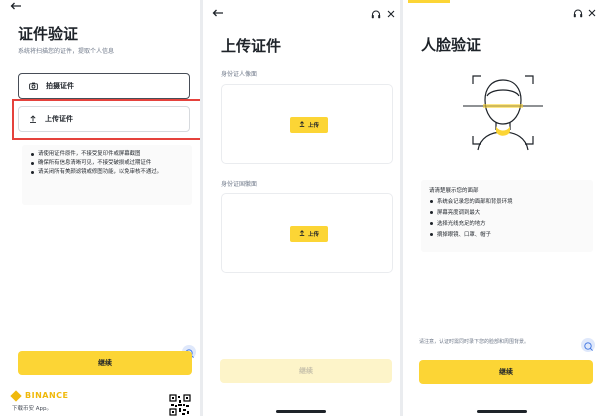  I want to click on requirements-heading: 请清楚展示您的面部, so click(454, 191).